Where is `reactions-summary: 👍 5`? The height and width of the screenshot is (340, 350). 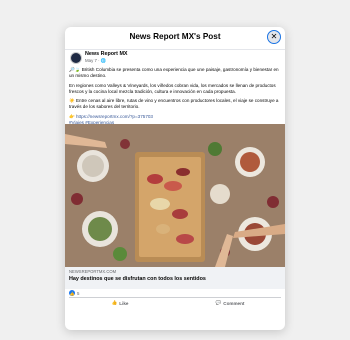 reactions-summary: 👍 5 is located at coordinates (74, 293).